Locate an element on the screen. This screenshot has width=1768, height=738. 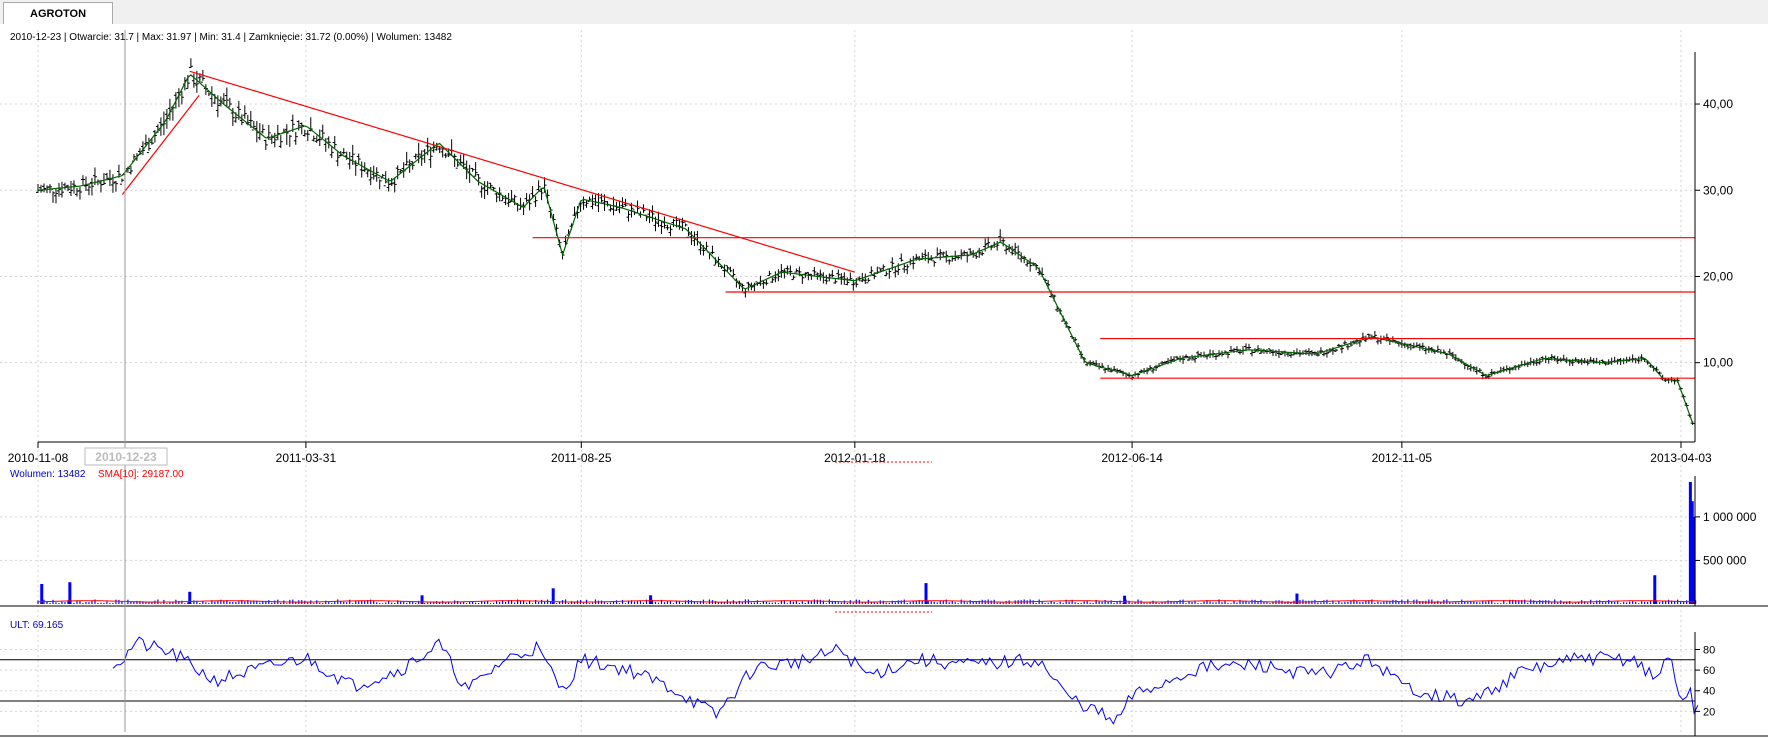
x-tick-label: 2011-03-31 is located at coordinates (306, 458).